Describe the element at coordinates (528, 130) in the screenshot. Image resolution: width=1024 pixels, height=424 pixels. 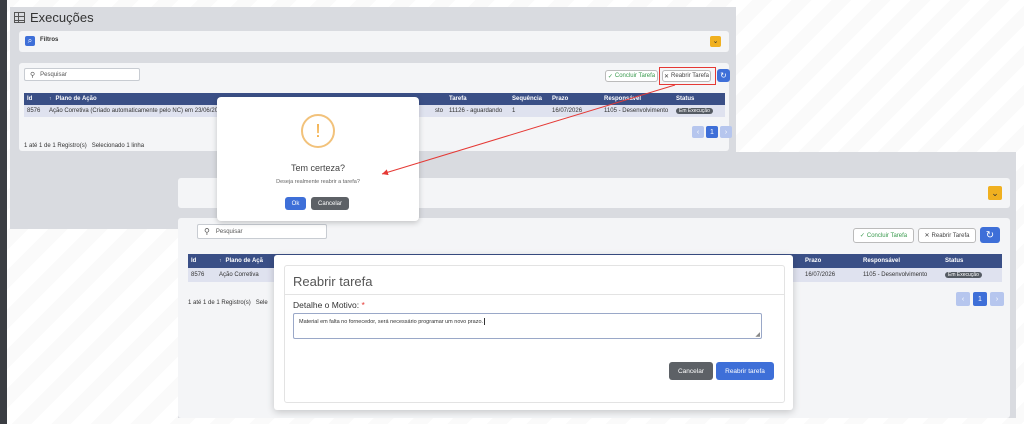
I see `annotation-arrow` at that location.